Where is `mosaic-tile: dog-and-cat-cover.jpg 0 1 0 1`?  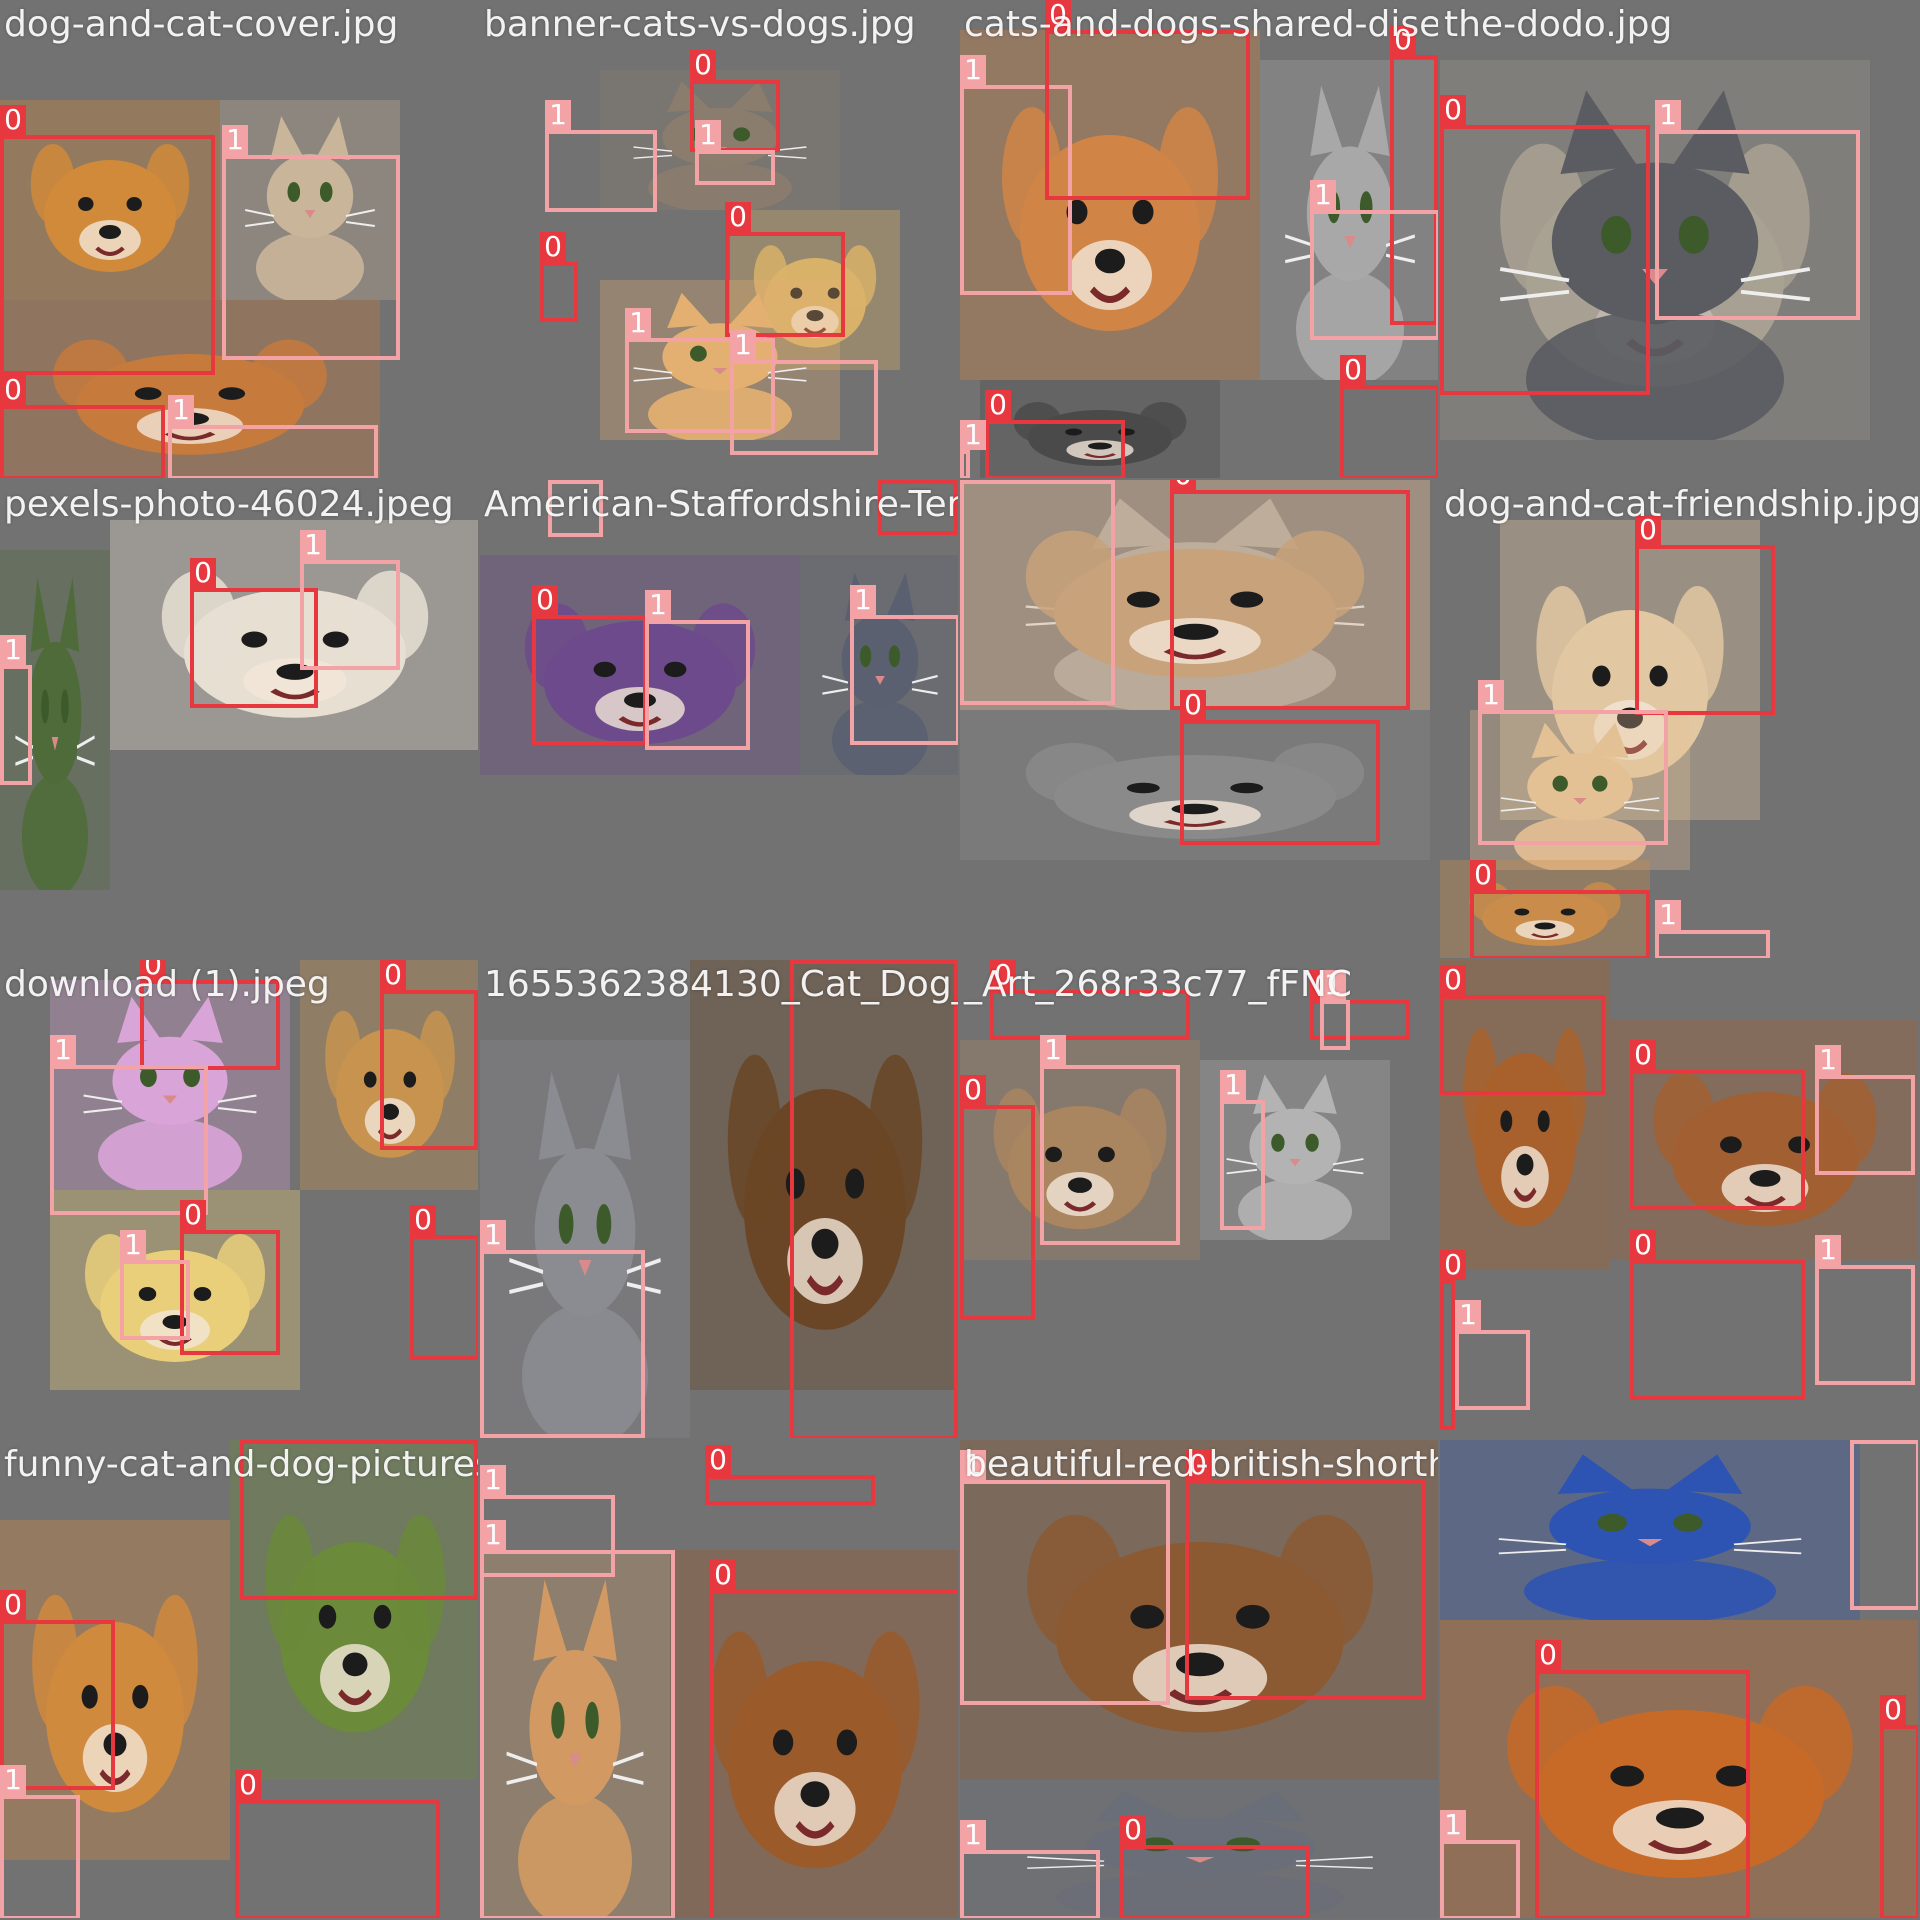 mosaic-tile: dog-and-cat-cover.jpg 0 1 0 1 is located at coordinates (239, 239).